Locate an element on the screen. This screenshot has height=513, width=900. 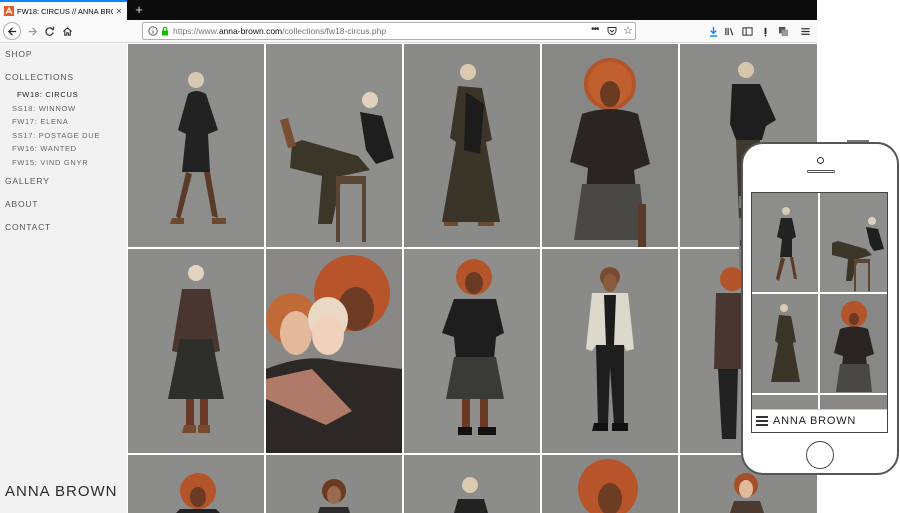
page-actions-icon: ••• is located at coordinates (595, 29).